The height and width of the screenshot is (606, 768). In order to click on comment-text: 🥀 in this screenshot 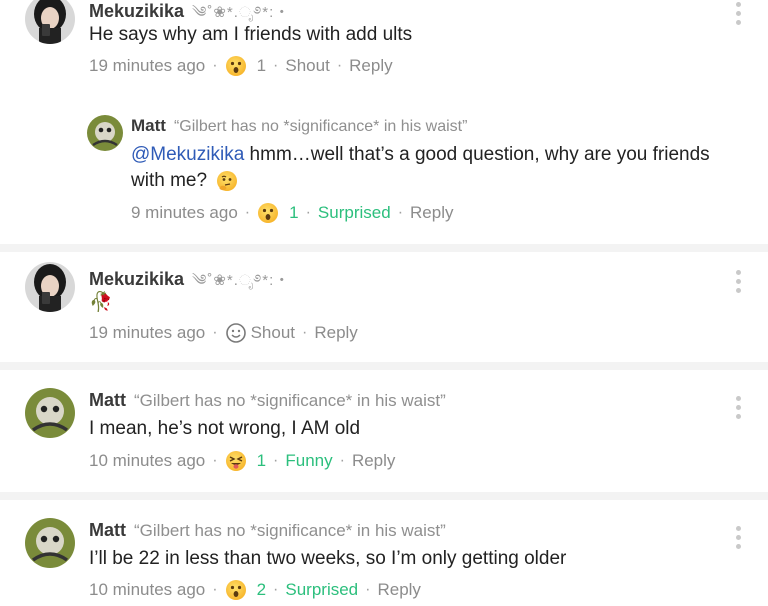, I will do `click(101, 302)`.